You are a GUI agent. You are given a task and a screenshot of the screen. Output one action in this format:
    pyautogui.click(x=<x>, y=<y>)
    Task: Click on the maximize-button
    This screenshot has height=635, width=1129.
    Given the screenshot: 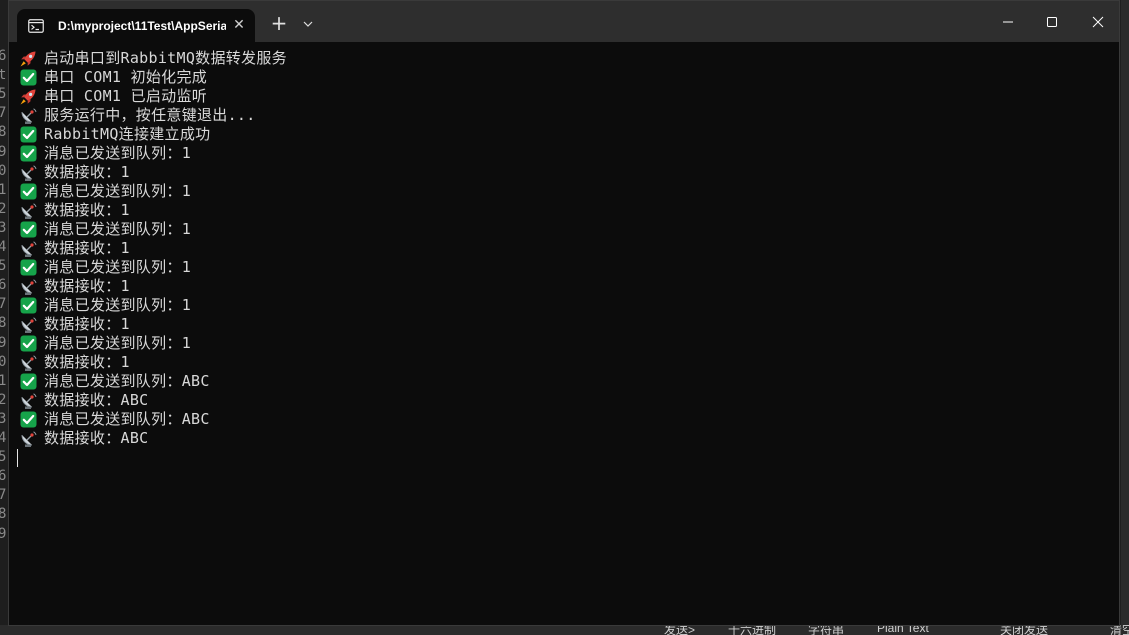 What is the action you would take?
    pyautogui.click(x=1052, y=21)
    